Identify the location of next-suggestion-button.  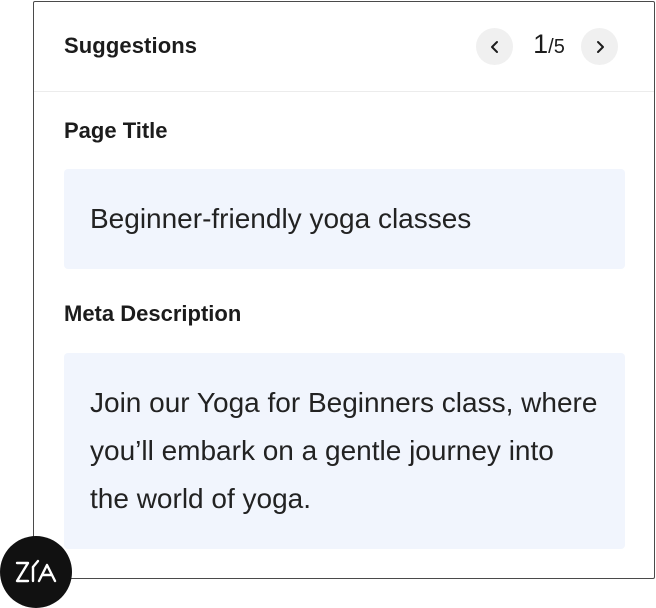
(599, 46).